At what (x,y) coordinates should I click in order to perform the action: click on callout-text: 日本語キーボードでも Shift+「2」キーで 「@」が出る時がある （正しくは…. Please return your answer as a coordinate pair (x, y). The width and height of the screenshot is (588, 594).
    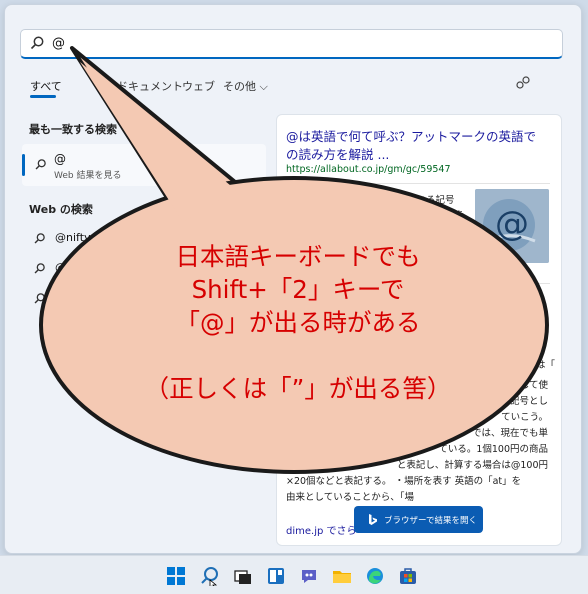
    Looking at the image, I should click on (298, 322).